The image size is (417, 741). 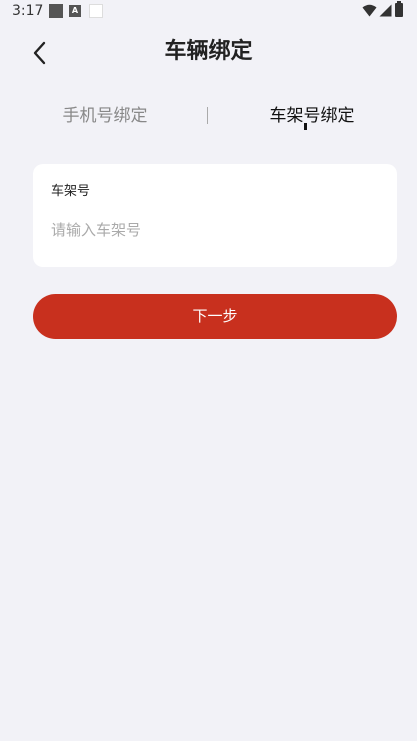 I want to click on tab-divider, so click(x=207, y=115).